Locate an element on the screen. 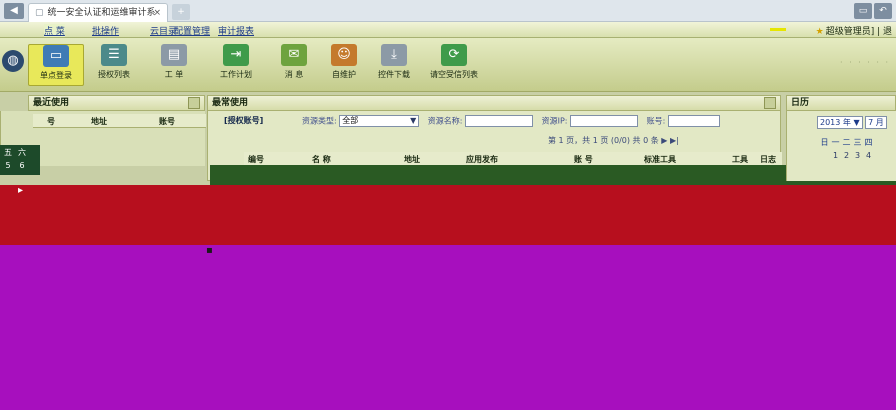  calendar-days: 1234 is located at coordinates (857, 155).